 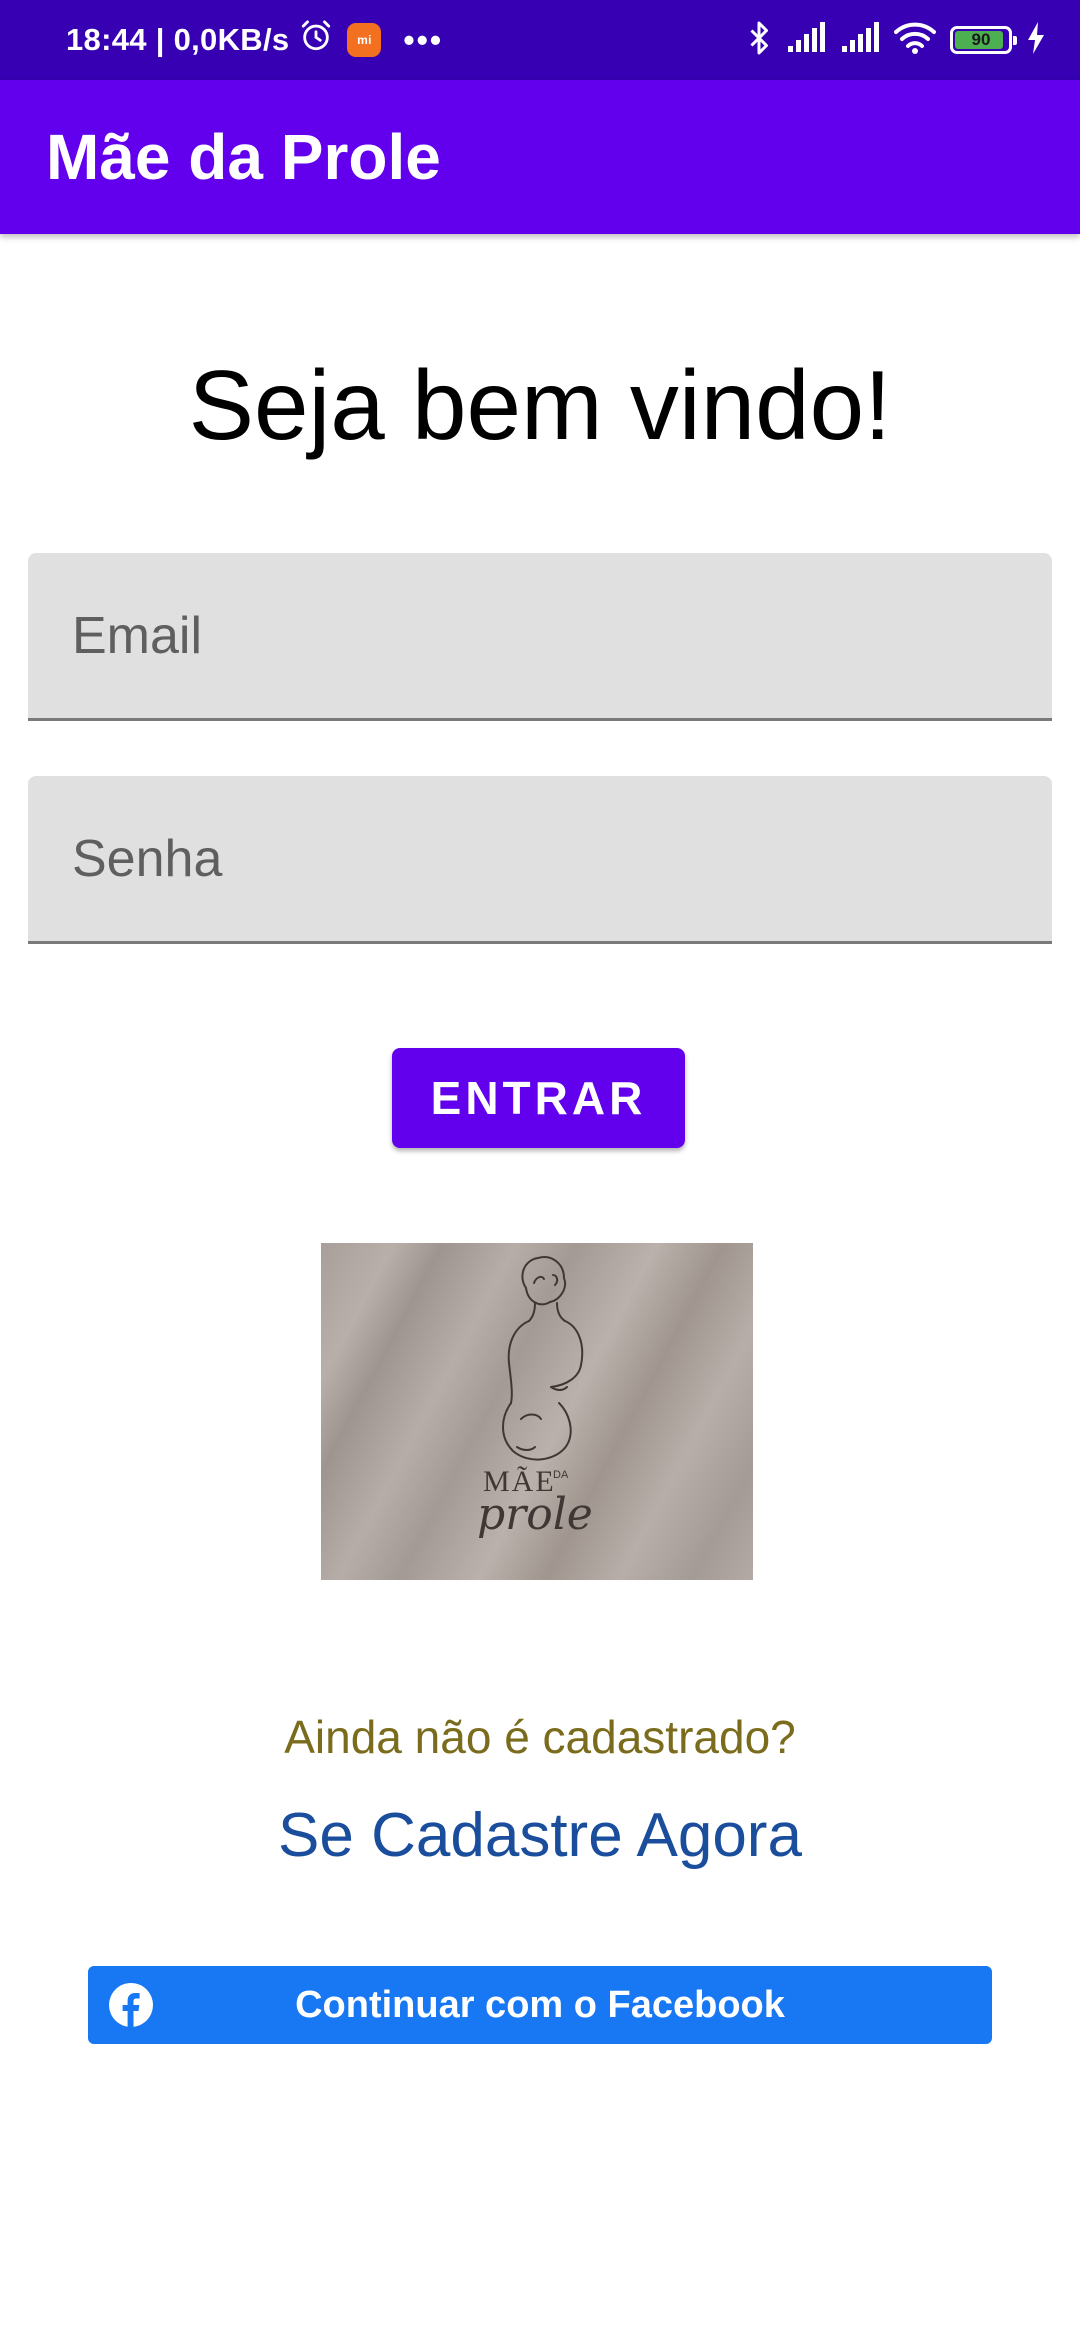 I want to click on status-bar: 18:44 | 0,0KB/s mi ••• 90, so click(x=540, y=40).